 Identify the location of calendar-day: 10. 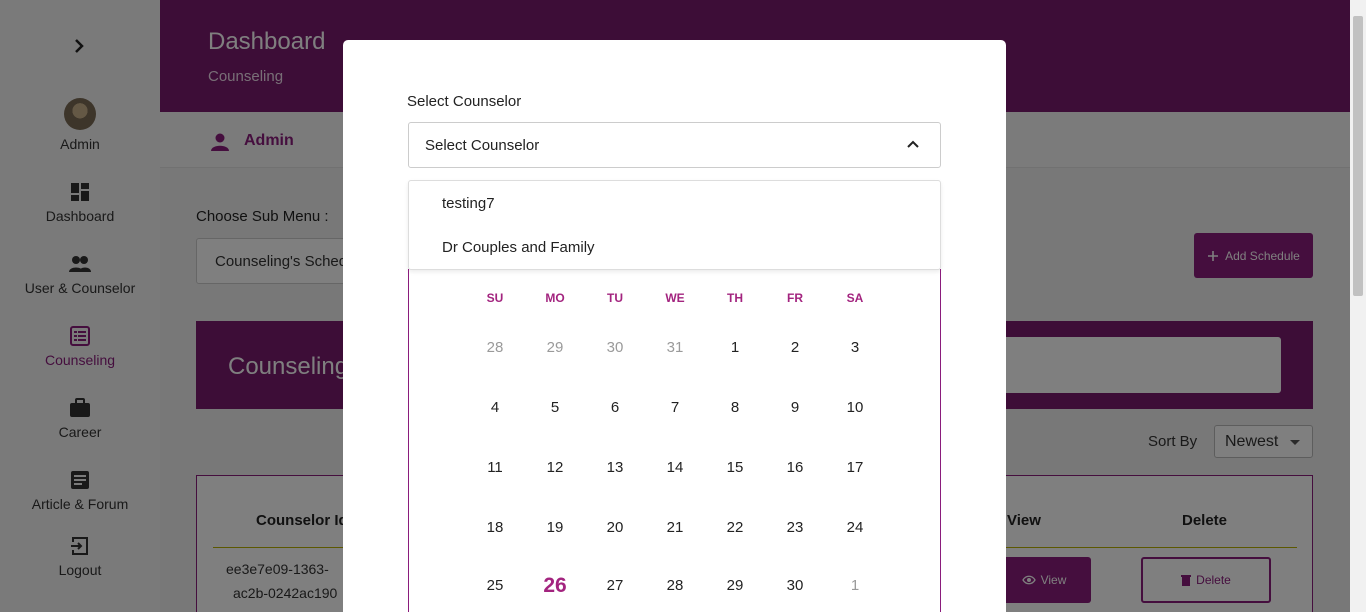
(855, 407).